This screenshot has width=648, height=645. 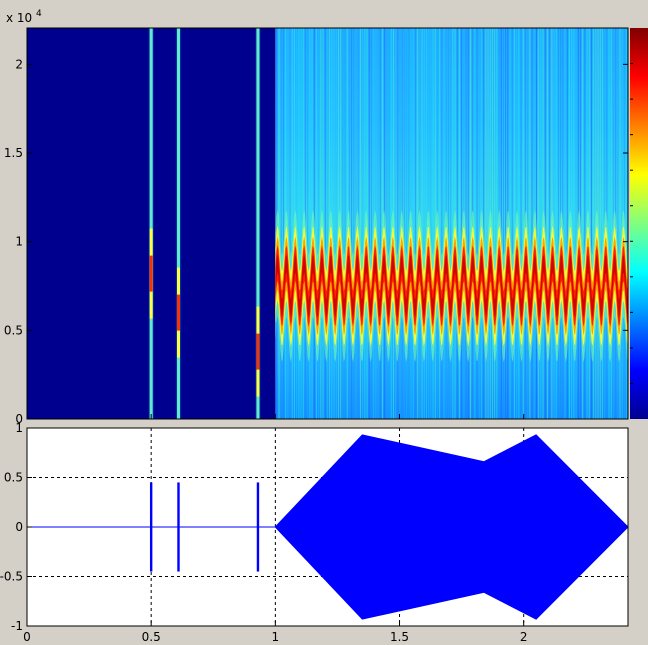 What do you see at coordinates (19, 242) in the screenshot?
I see `spec-y-tick-label-2: 1` at bounding box center [19, 242].